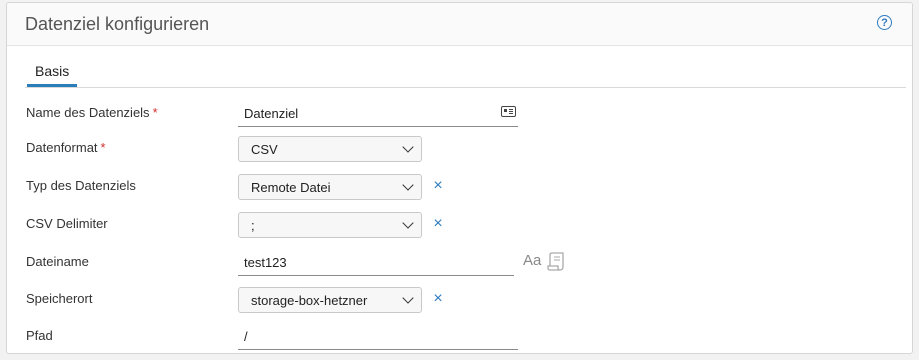 The image size is (919, 360). Describe the element at coordinates (291, 187) in the screenshot. I see `type-value: Remote Datei` at that location.